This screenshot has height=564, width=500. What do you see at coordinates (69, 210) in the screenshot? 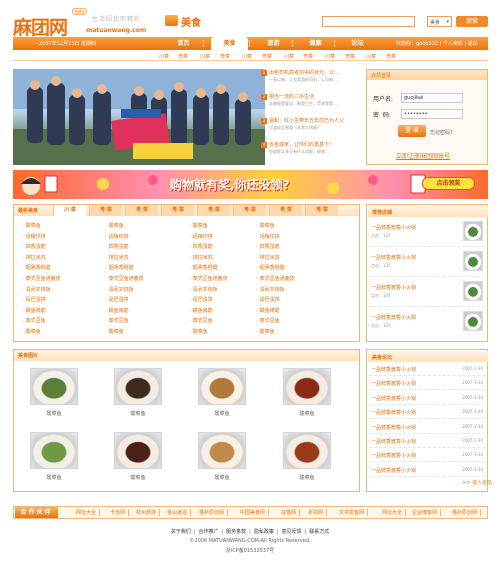
I see `tab-sichuan: 川 菜` at bounding box center [69, 210].